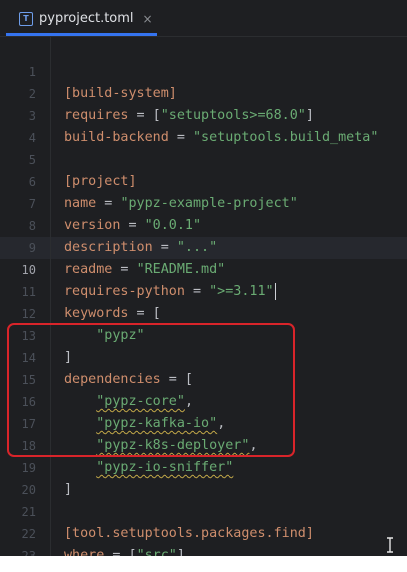 The height and width of the screenshot is (572, 407). Describe the element at coordinates (28, 552) in the screenshot. I see `line-number: 23` at that location.